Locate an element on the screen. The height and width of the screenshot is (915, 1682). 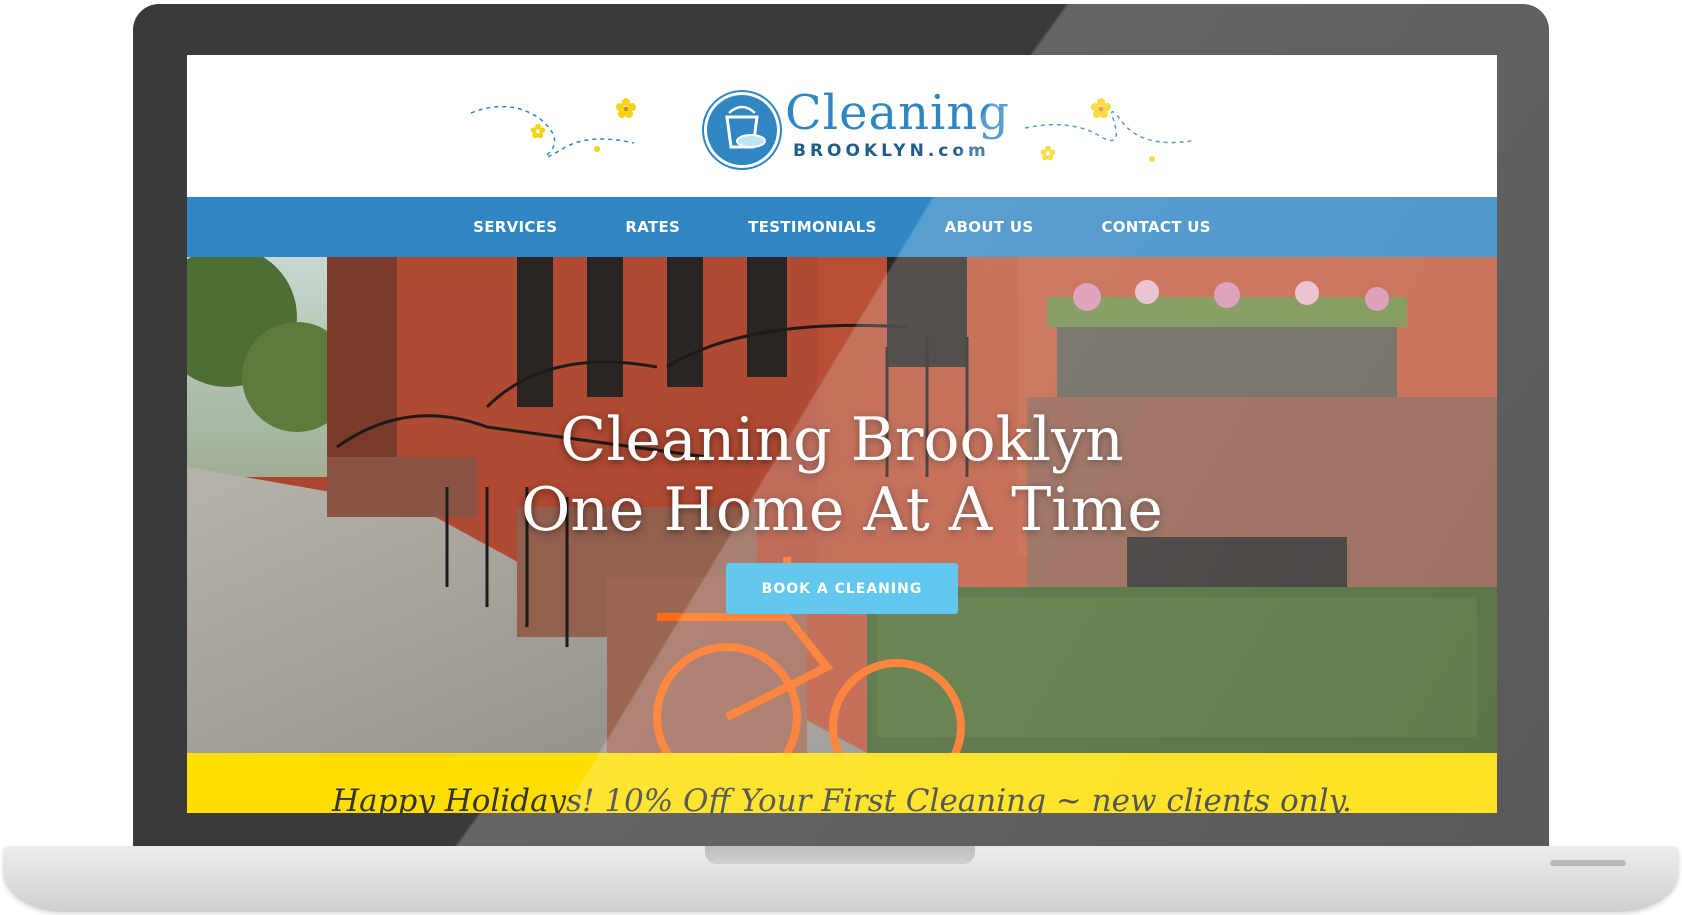
bucket-logo-icon is located at coordinates (742, 130).